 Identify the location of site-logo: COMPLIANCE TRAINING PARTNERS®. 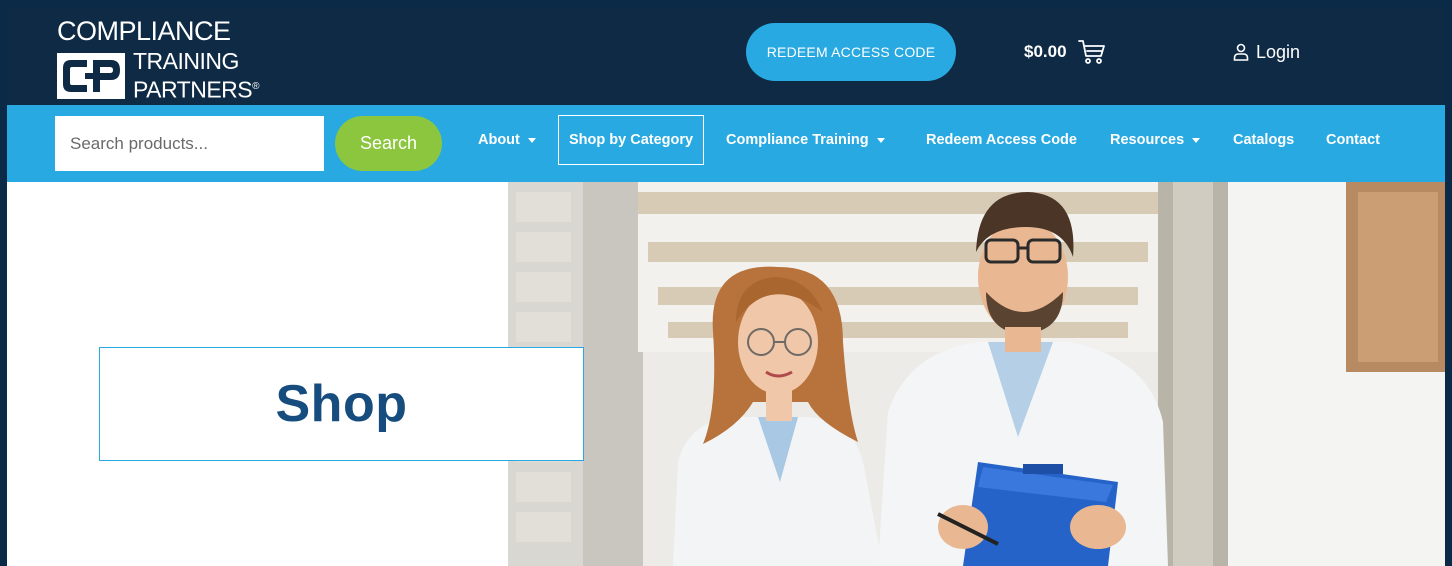
(158, 59).